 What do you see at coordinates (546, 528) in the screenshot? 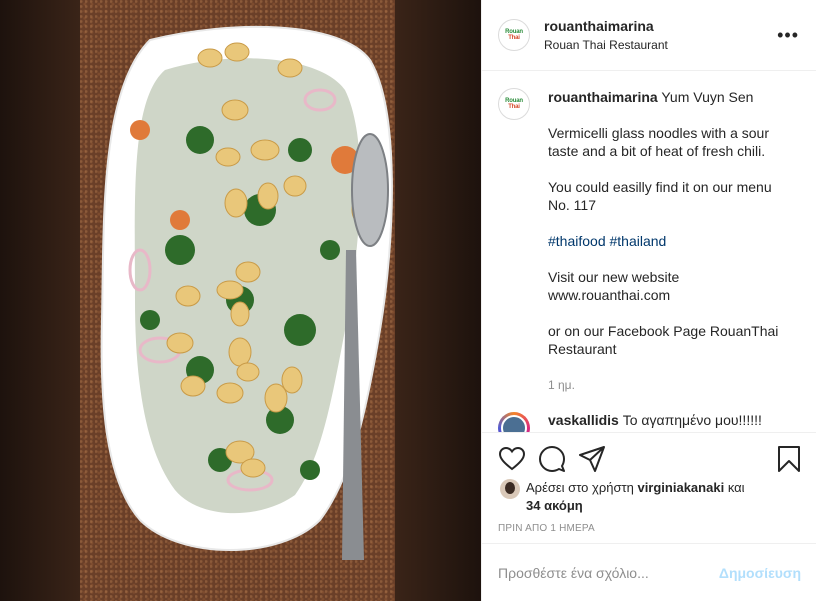
I see `post-date: ΠΡΙΝ ΑΠΟ 1 ΗΜΕΡΑ` at bounding box center [546, 528].